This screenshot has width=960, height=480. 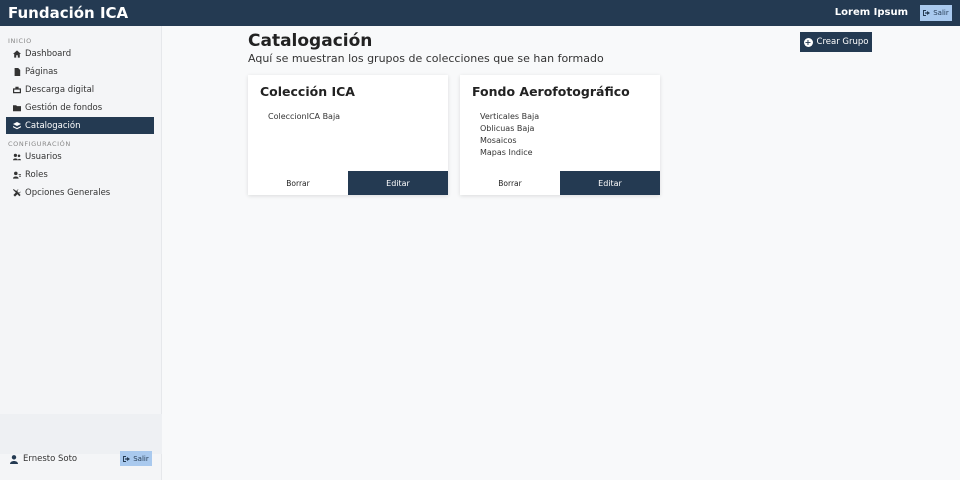 I want to click on header-exit-label: Salir, so click(x=941, y=13).